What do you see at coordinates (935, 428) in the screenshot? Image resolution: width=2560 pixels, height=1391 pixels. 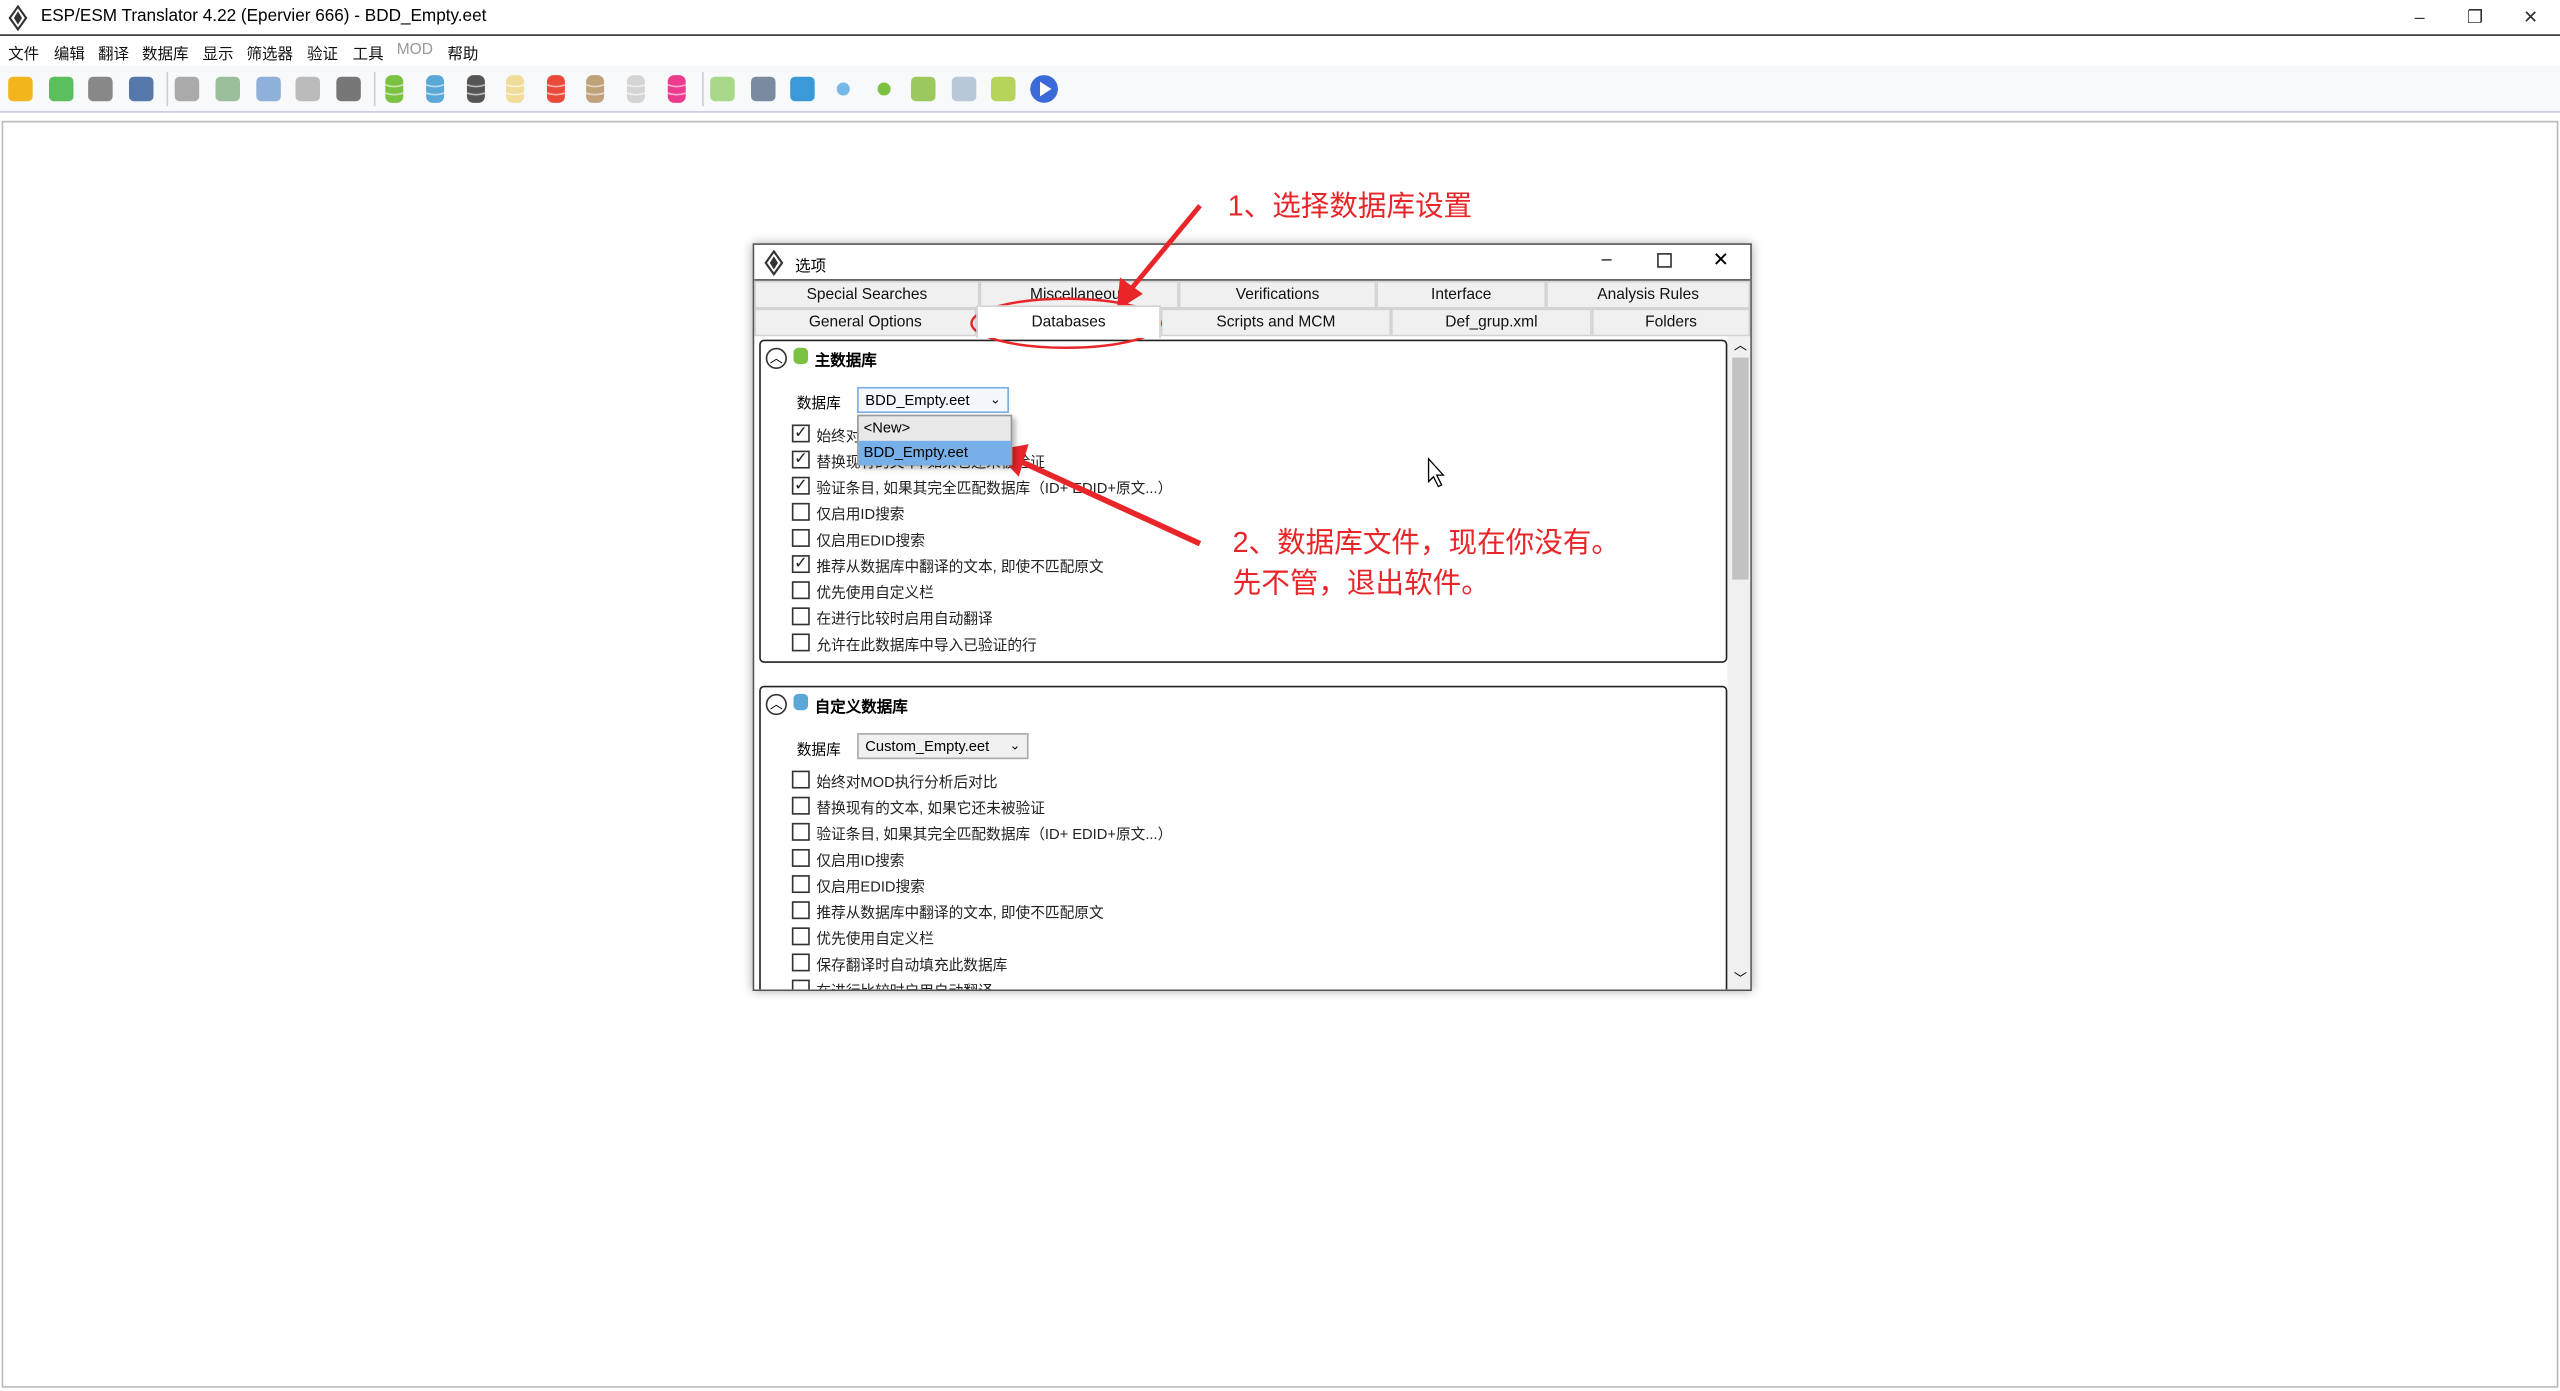 I see `dropdown-option-new: <New>` at bounding box center [935, 428].